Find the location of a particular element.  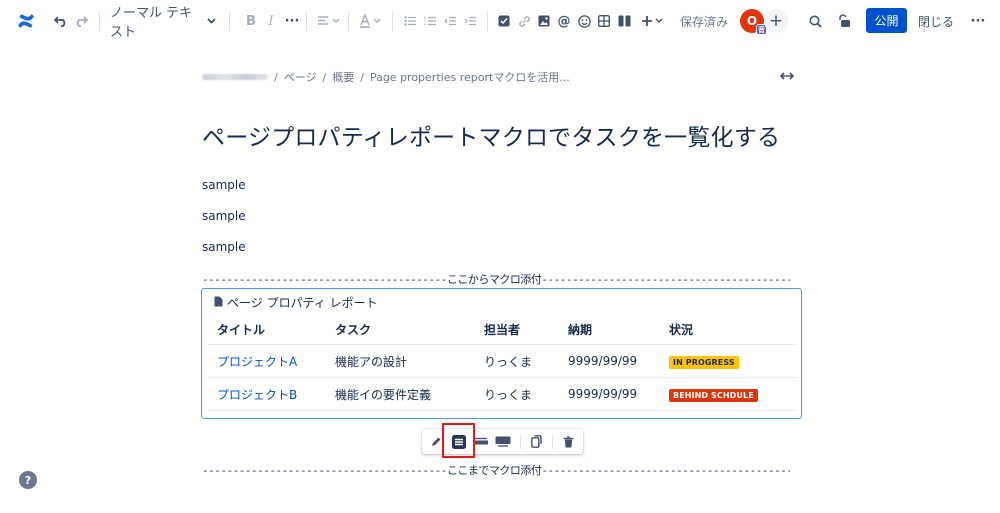

divider-end-label: ここまでマクロ添付 is located at coordinates (494, 470).